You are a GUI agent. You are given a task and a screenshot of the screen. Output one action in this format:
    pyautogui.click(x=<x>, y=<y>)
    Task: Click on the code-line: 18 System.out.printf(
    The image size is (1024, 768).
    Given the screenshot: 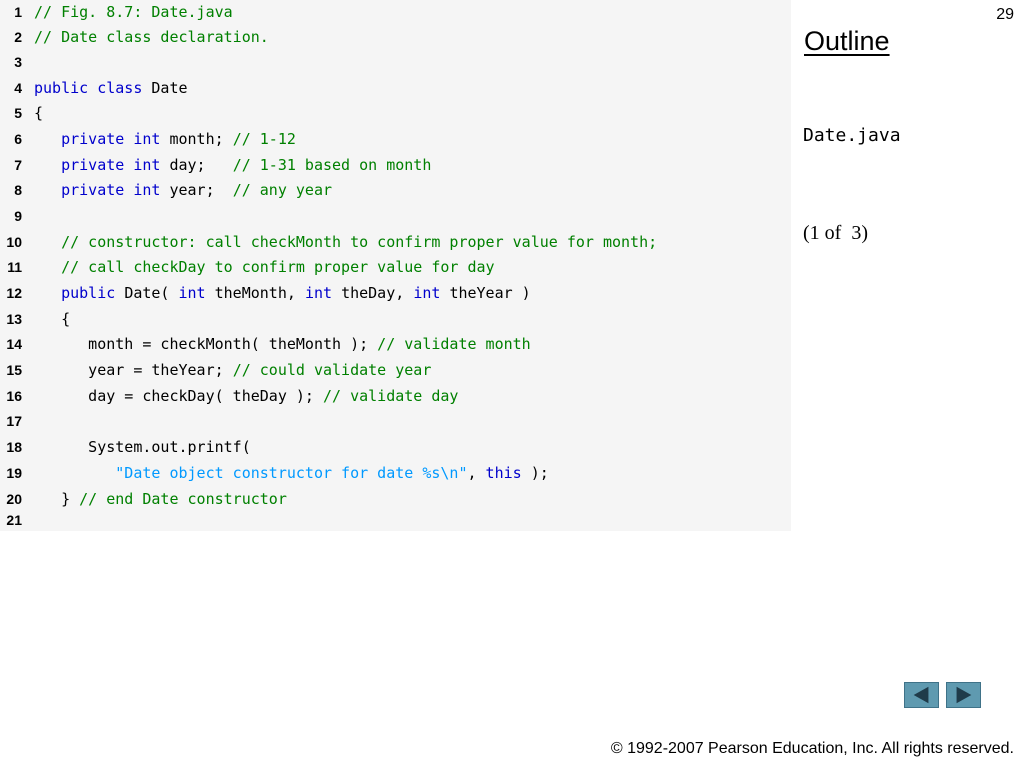 What is the action you would take?
    pyautogui.click(x=395, y=447)
    